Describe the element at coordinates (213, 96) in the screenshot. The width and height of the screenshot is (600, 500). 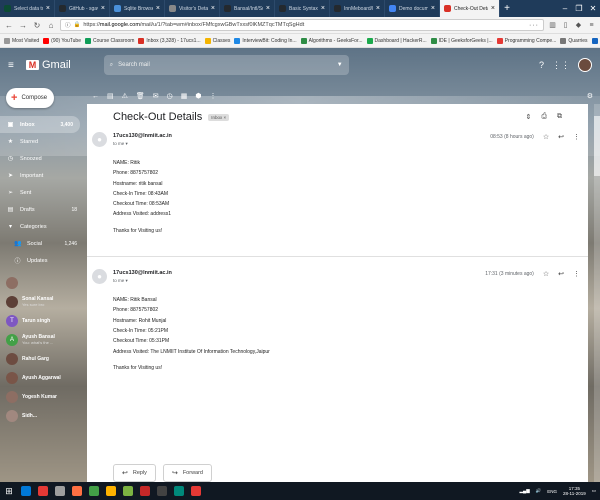
I see `more-icon: ⋮` at that location.